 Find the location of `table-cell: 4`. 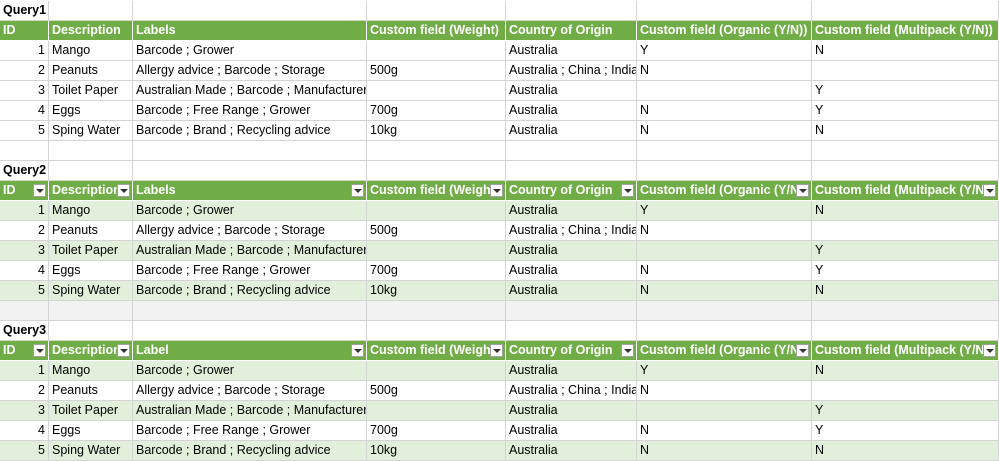

table-cell: 4 is located at coordinates (24, 271).